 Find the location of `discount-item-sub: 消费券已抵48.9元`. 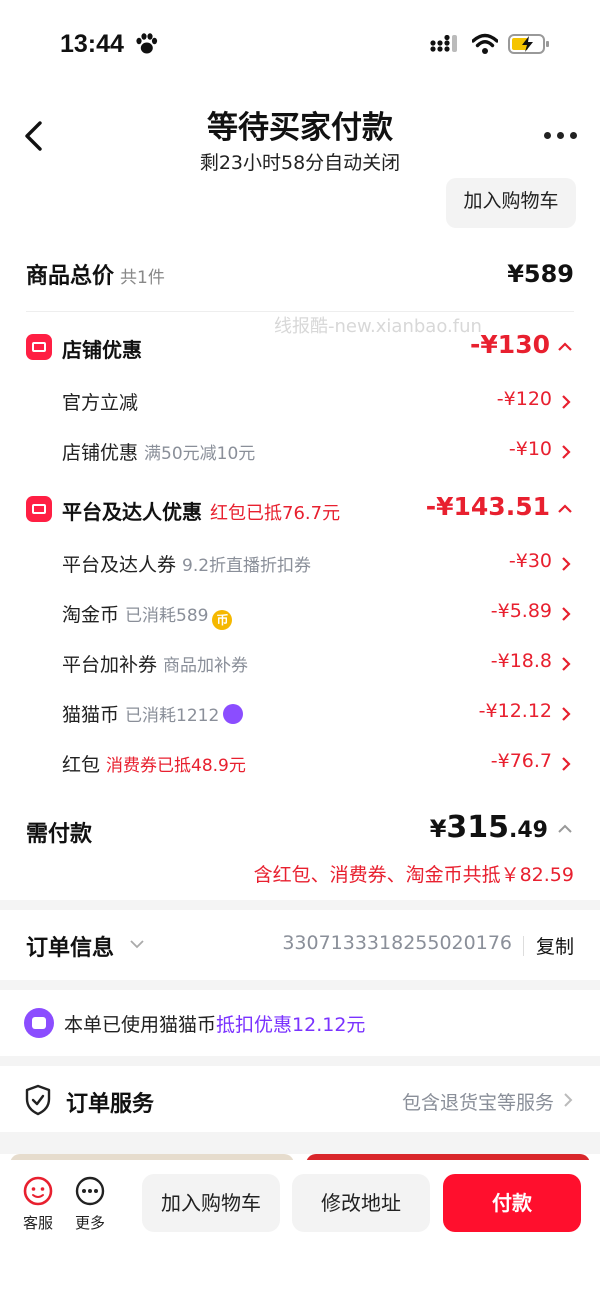

discount-item-sub: 消费券已抵48.9元 is located at coordinates (176, 766).